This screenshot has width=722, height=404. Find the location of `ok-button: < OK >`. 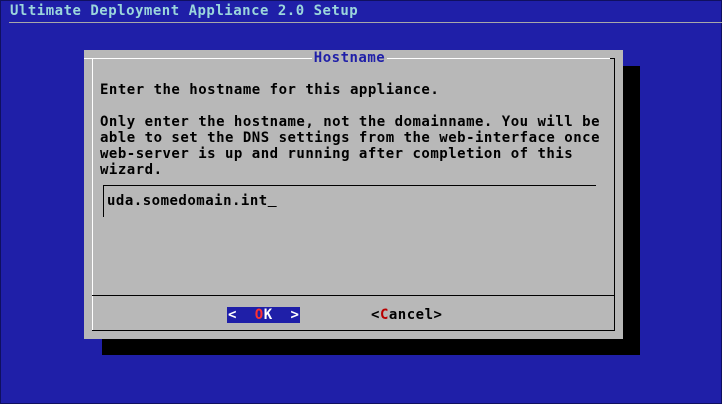

ok-button: < OK > is located at coordinates (264, 315).